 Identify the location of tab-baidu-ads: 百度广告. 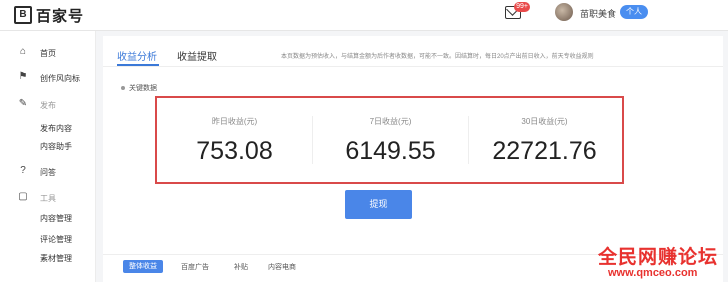
(195, 267).